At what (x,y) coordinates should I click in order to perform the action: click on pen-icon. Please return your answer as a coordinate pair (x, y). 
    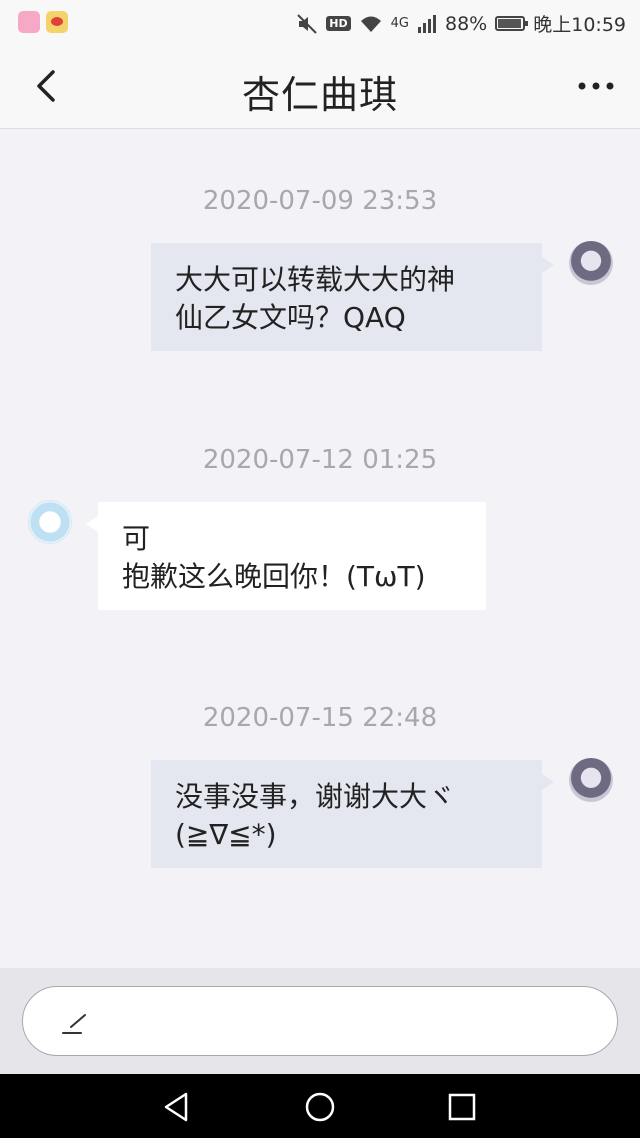
    Looking at the image, I should click on (74, 1024).